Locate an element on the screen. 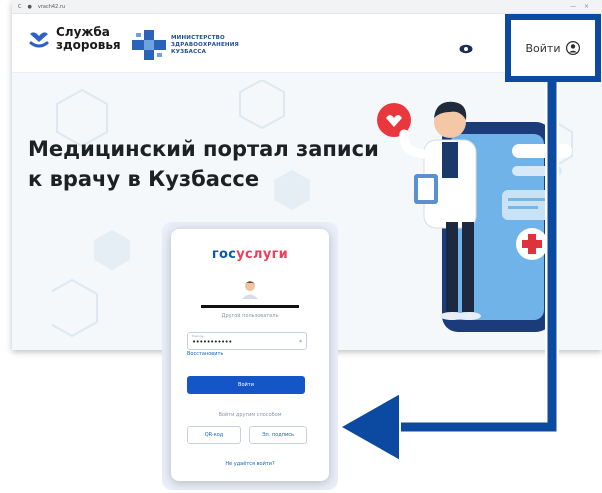  gos-logo-part2: услуги is located at coordinates (262, 254).